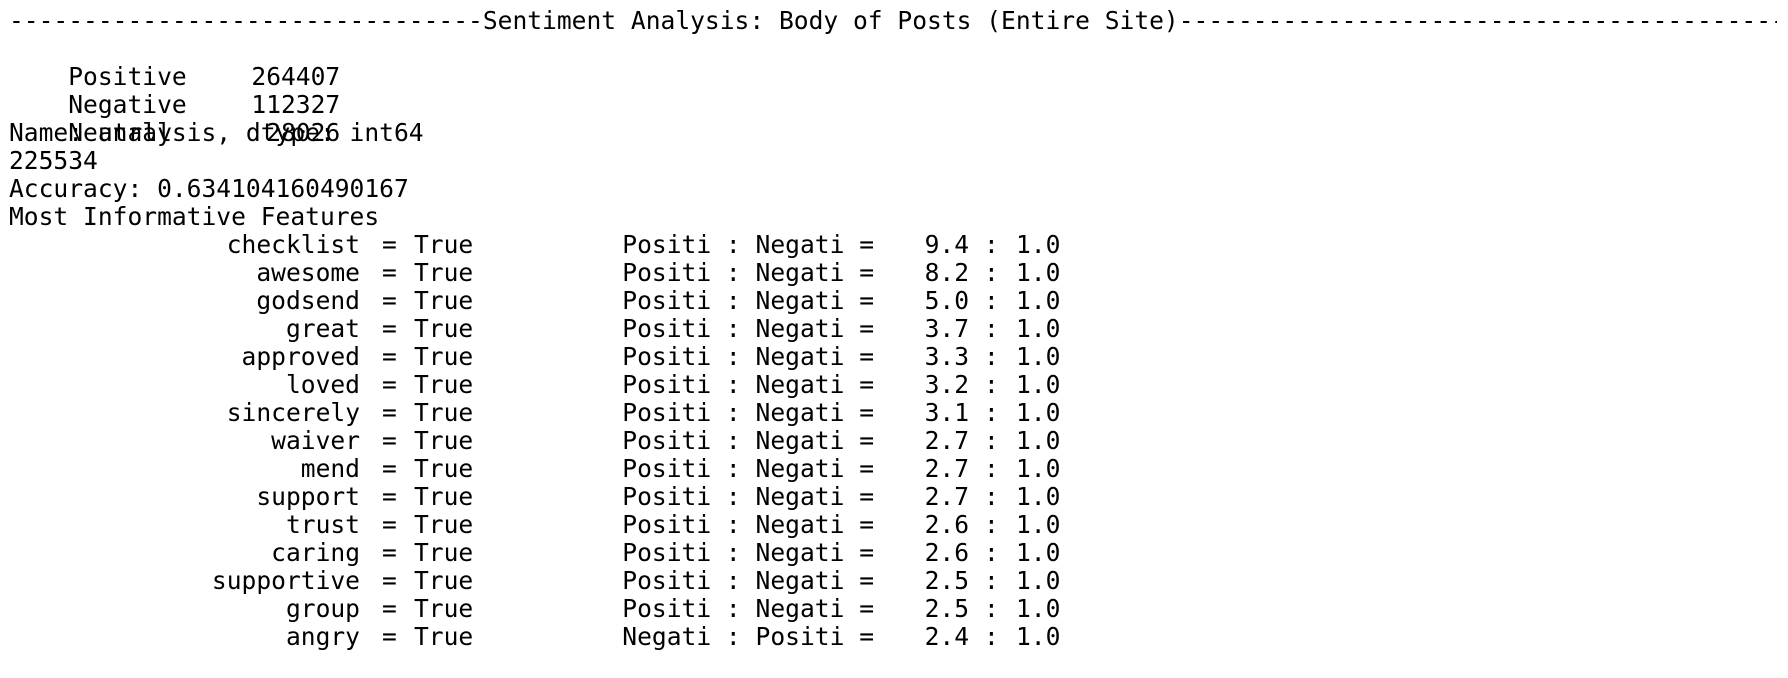  Describe the element at coordinates (946, 552) in the screenshot. I see `feature-ratio: 2.6` at that location.